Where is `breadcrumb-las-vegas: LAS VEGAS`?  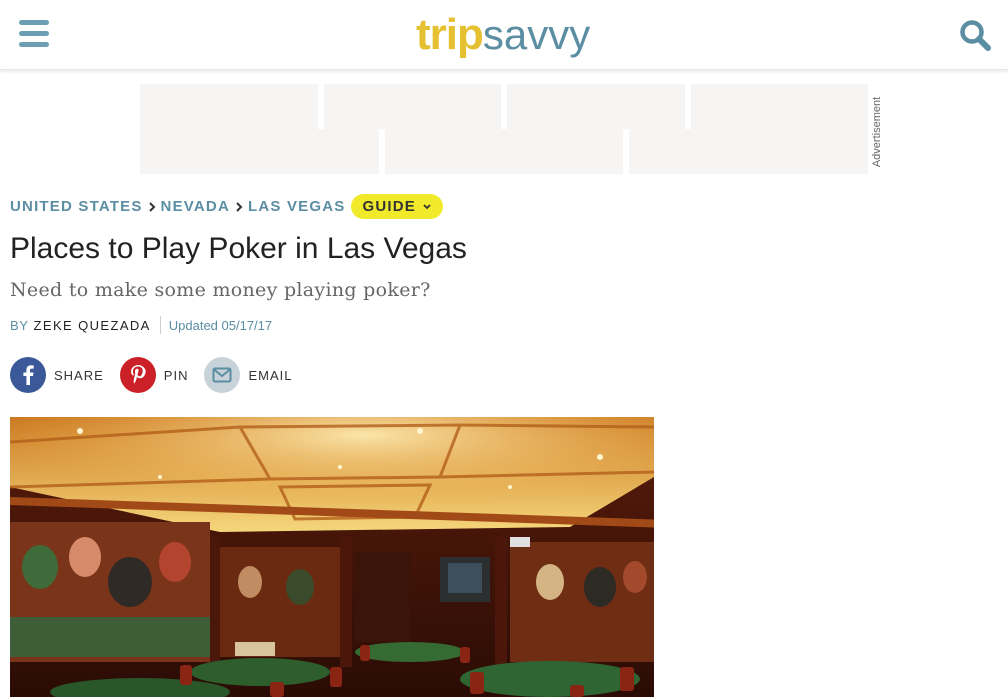
breadcrumb-las-vegas: LAS VEGAS is located at coordinates (296, 206).